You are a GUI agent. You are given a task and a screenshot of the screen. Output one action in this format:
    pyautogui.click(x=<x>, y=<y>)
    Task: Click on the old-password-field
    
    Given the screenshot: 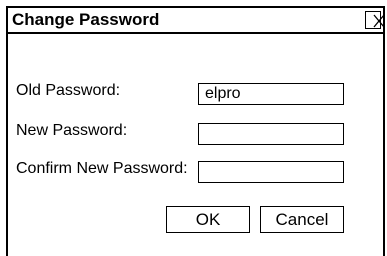 What is the action you would take?
    pyautogui.click(x=271, y=94)
    